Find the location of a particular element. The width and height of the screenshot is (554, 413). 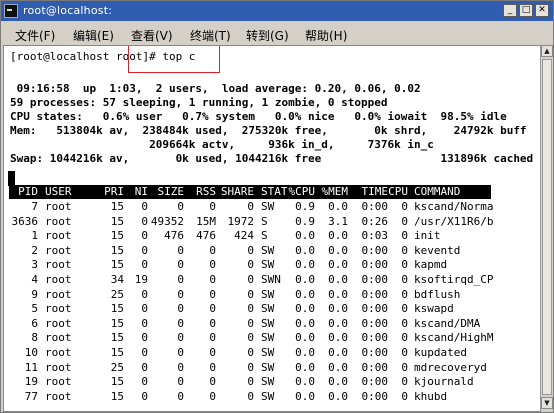

highlight-box is located at coordinates (174, 59).